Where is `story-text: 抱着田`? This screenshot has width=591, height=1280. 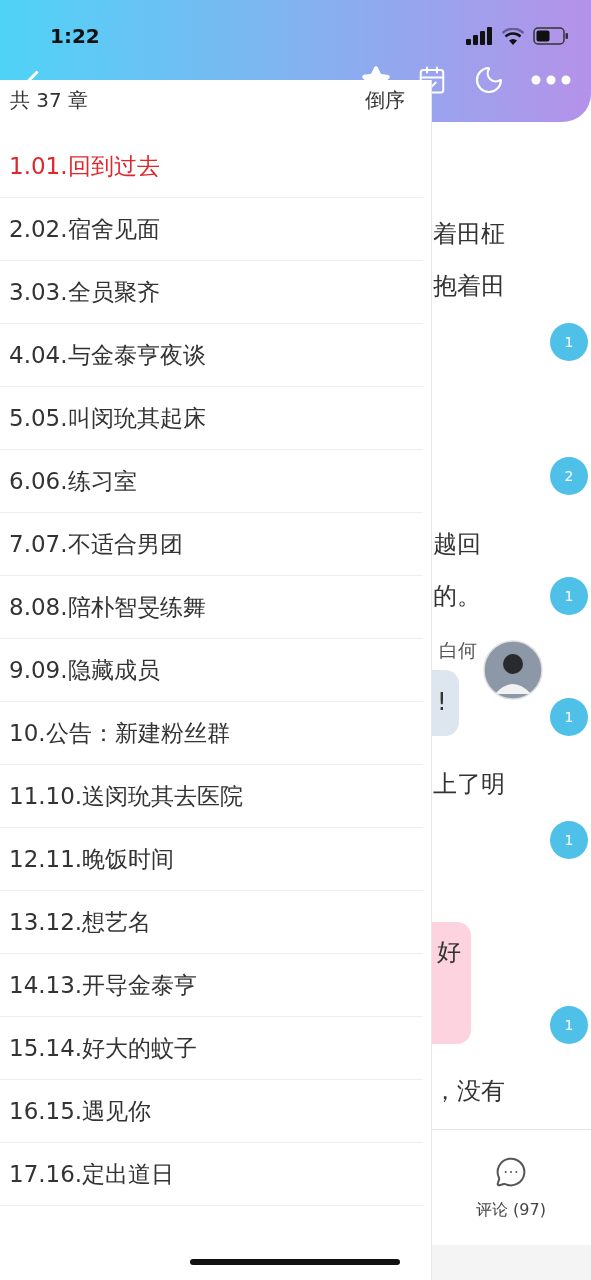
story-text: 抱着田 is located at coordinates (469, 286).